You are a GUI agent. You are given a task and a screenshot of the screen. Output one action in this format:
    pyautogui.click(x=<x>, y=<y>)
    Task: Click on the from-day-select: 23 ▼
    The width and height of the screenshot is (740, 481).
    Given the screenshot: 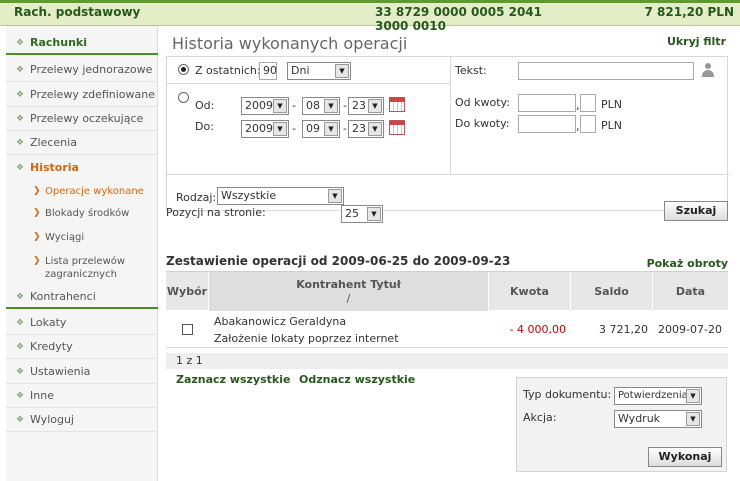 What is the action you would take?
    pyautogui.click(x=366, y=106)
    